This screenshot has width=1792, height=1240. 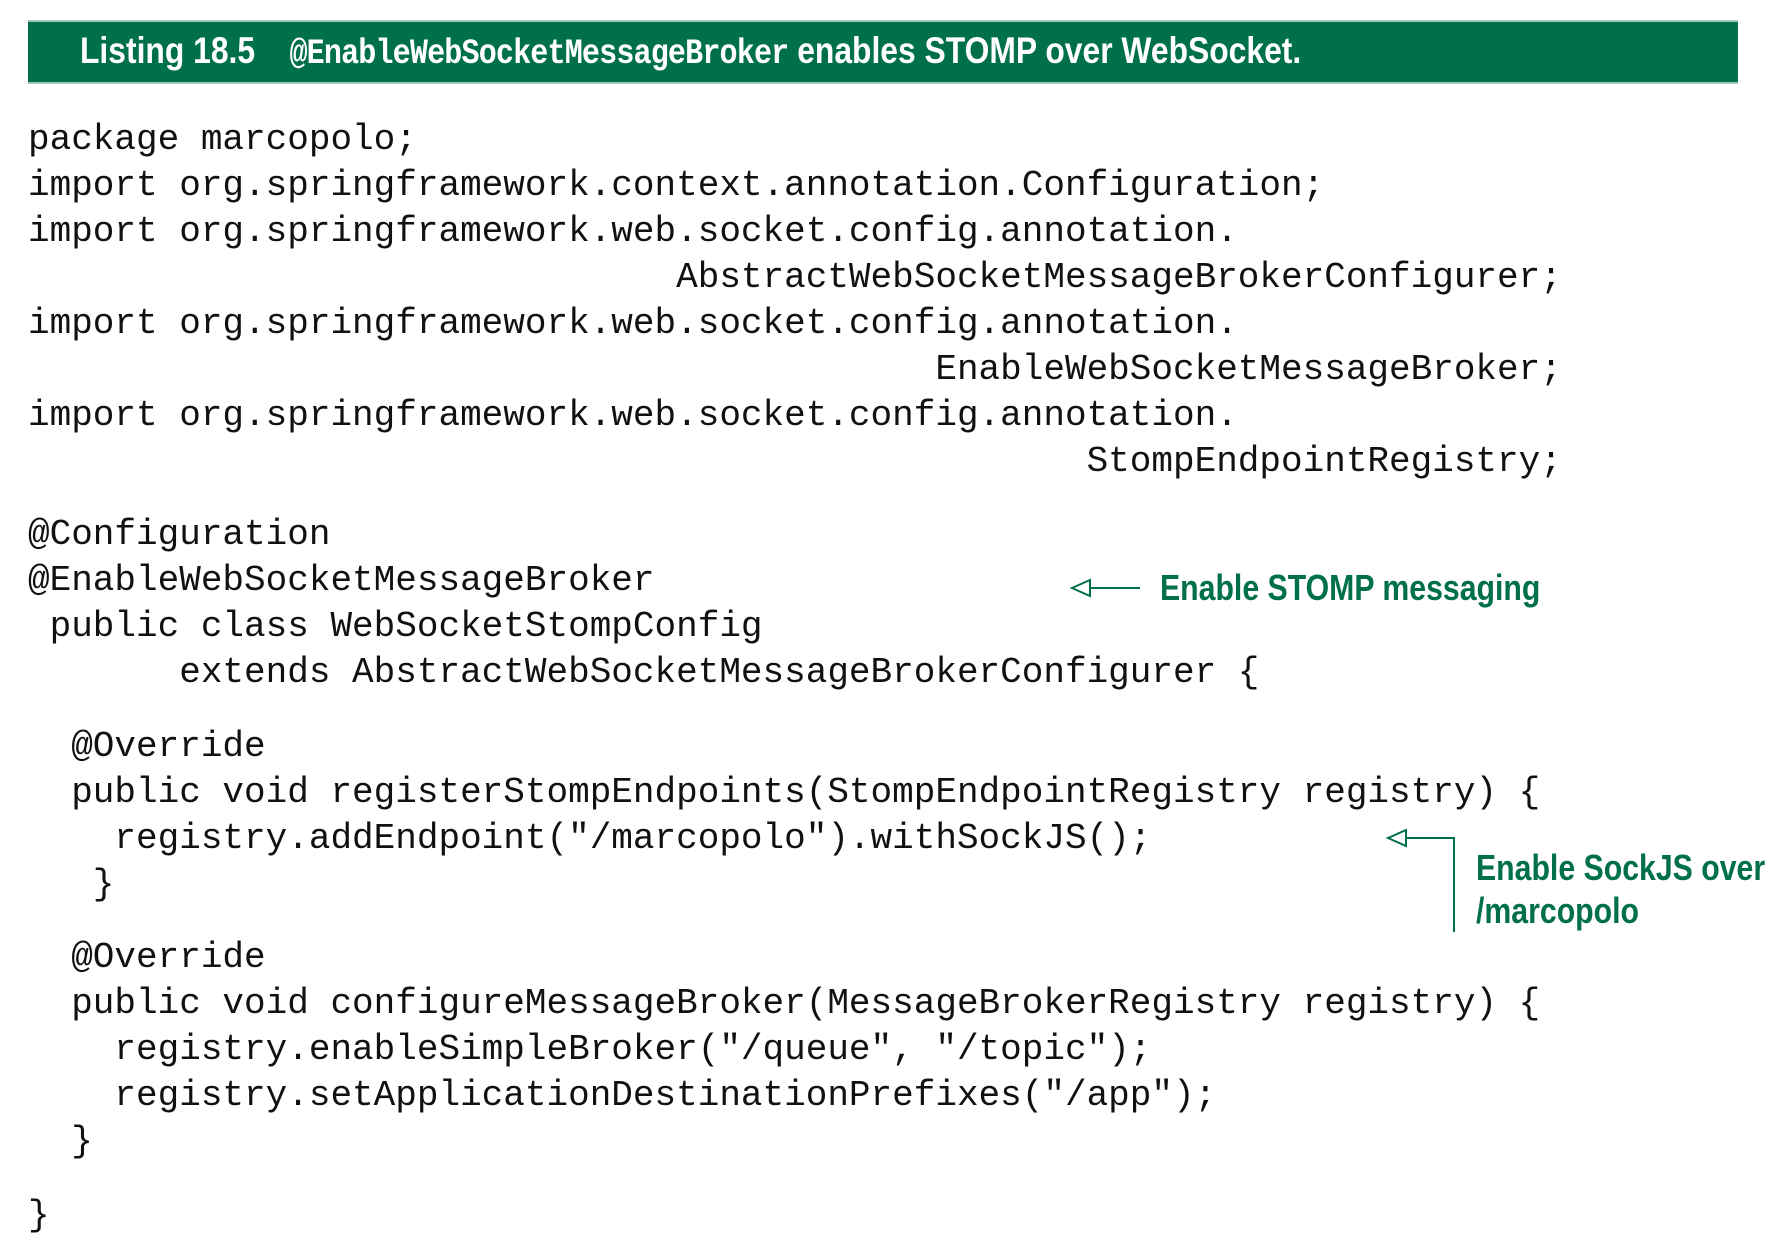 What do you see at coordinates (1262, 755) in the screenshot?
I see `annotation-arrows` at bounding box center [1262, 755].